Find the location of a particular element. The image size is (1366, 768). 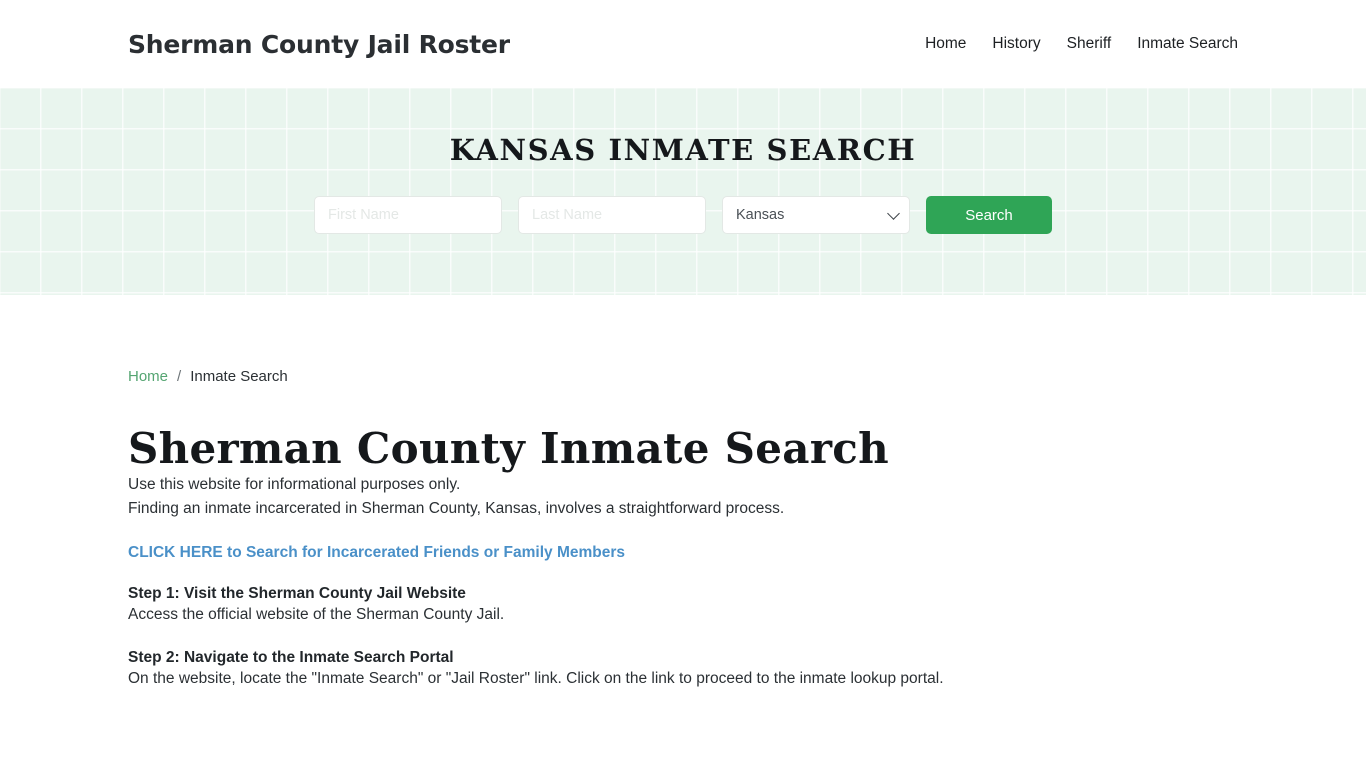

search-button: Search is located at coordinates (989, 215).